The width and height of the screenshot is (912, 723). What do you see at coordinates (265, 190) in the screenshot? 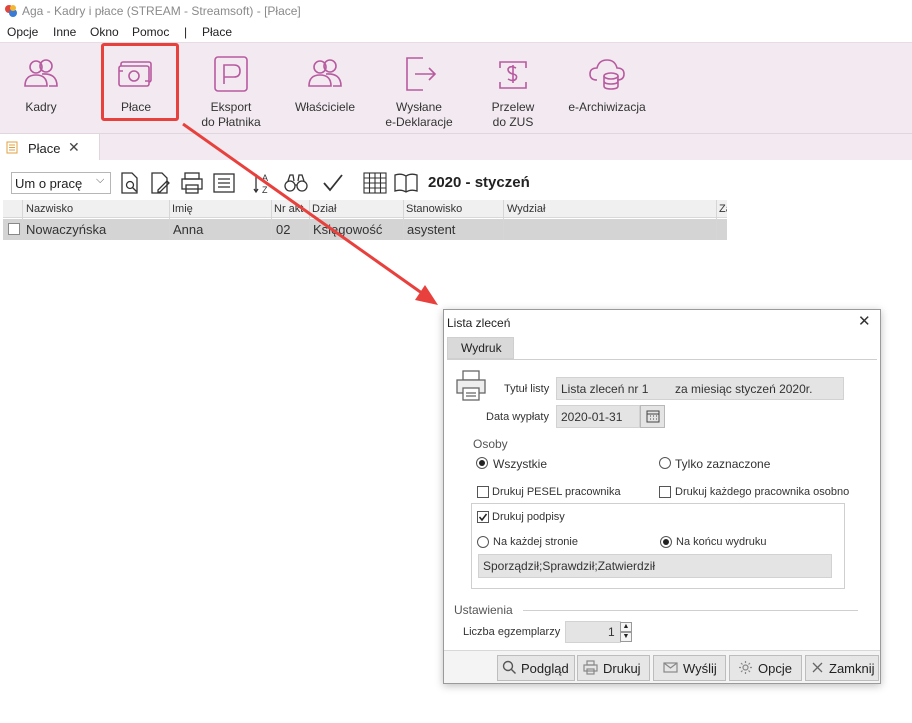
I see `svg-text: Z` at bounding box center [265, 190].